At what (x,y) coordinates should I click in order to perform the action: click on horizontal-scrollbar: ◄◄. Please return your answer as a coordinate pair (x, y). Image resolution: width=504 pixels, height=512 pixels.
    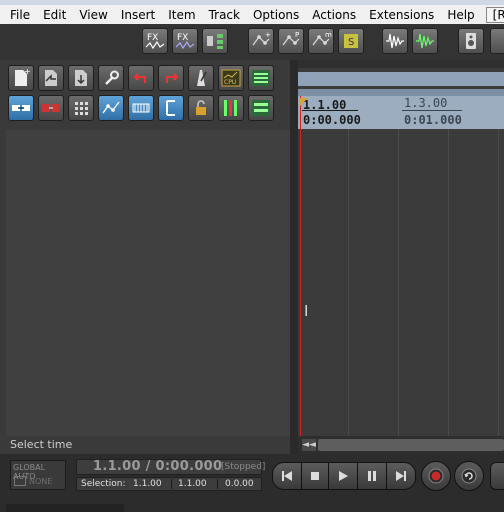
    Looking at the image, I should click on (401, 445).